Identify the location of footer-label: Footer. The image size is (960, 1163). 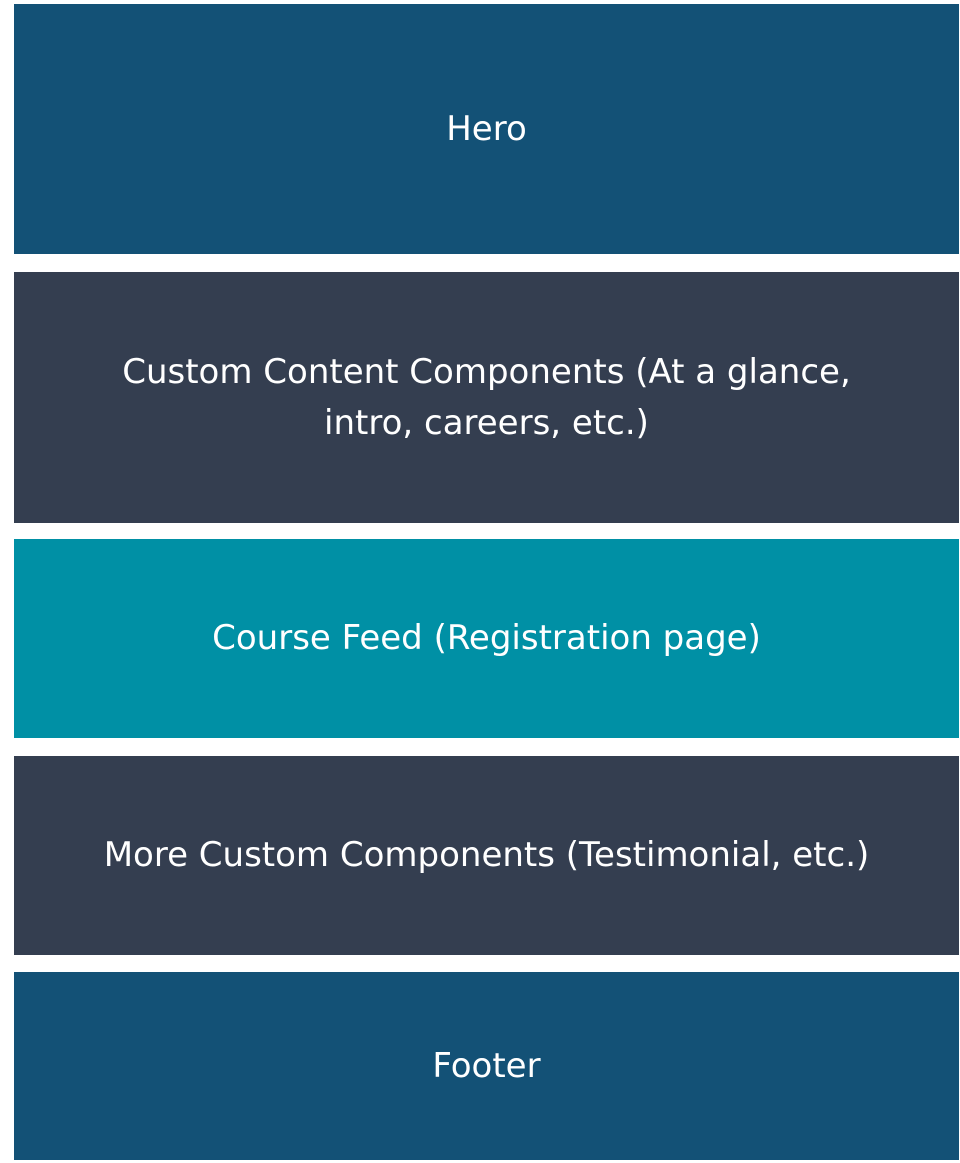
(486, 1065).